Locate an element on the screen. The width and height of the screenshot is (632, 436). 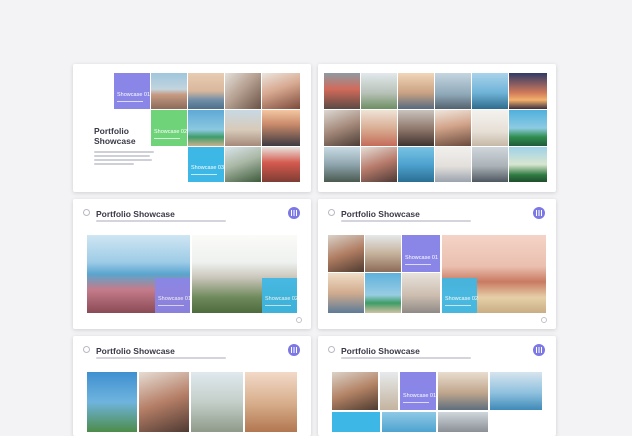
page-title: Portfolio Showcase is located at coordinates (115, 136).